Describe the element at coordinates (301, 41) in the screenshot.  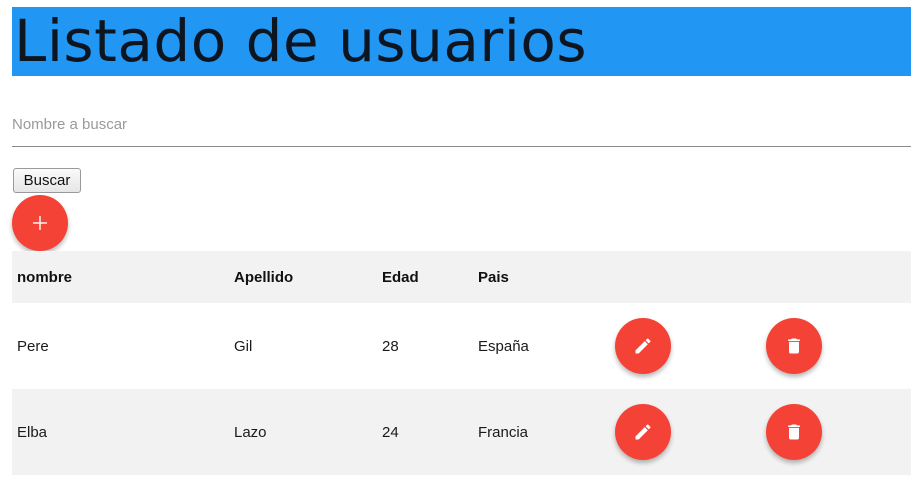
I see `page-title: Listado de usuarios` at that location.